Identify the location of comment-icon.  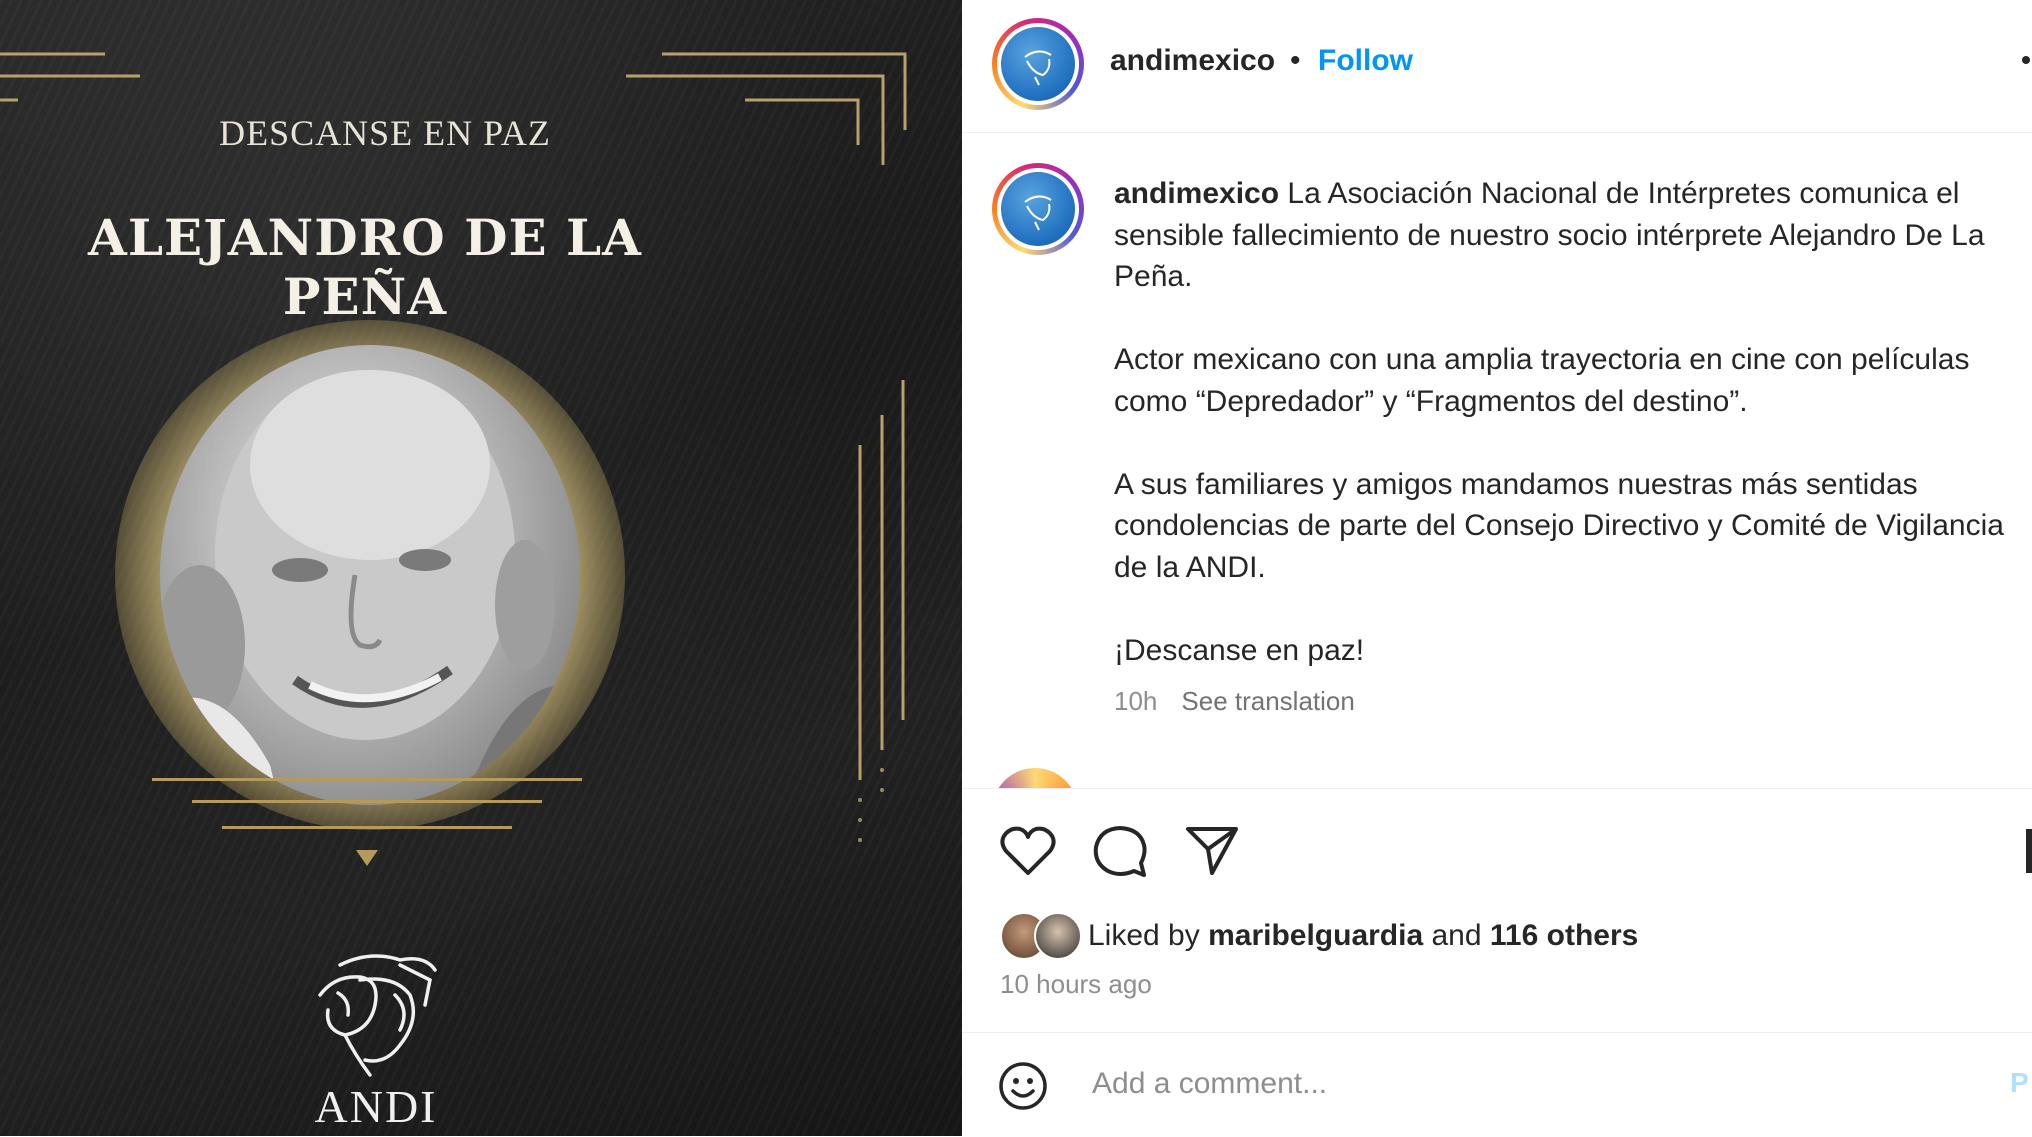
(1120, 851).